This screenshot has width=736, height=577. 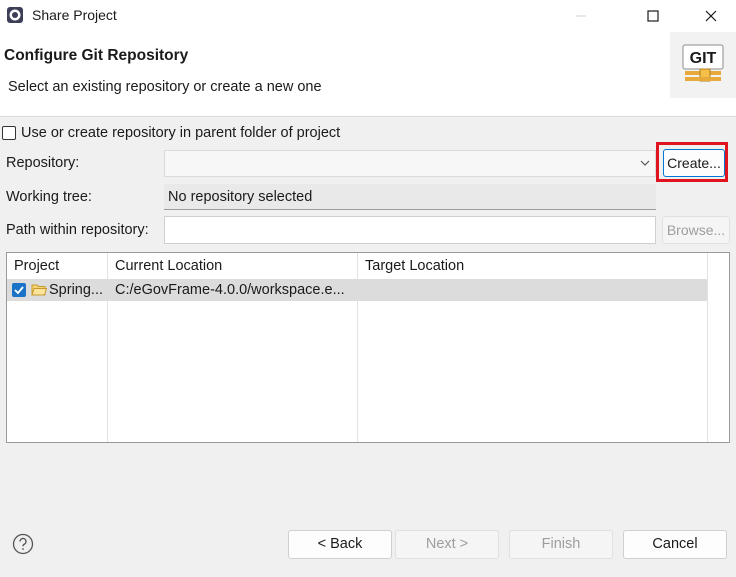 What do you see at coordinates (410, 197) in the screenshot?
I see `working-tree-value: No repository selected` at bounding box center [410, 197].